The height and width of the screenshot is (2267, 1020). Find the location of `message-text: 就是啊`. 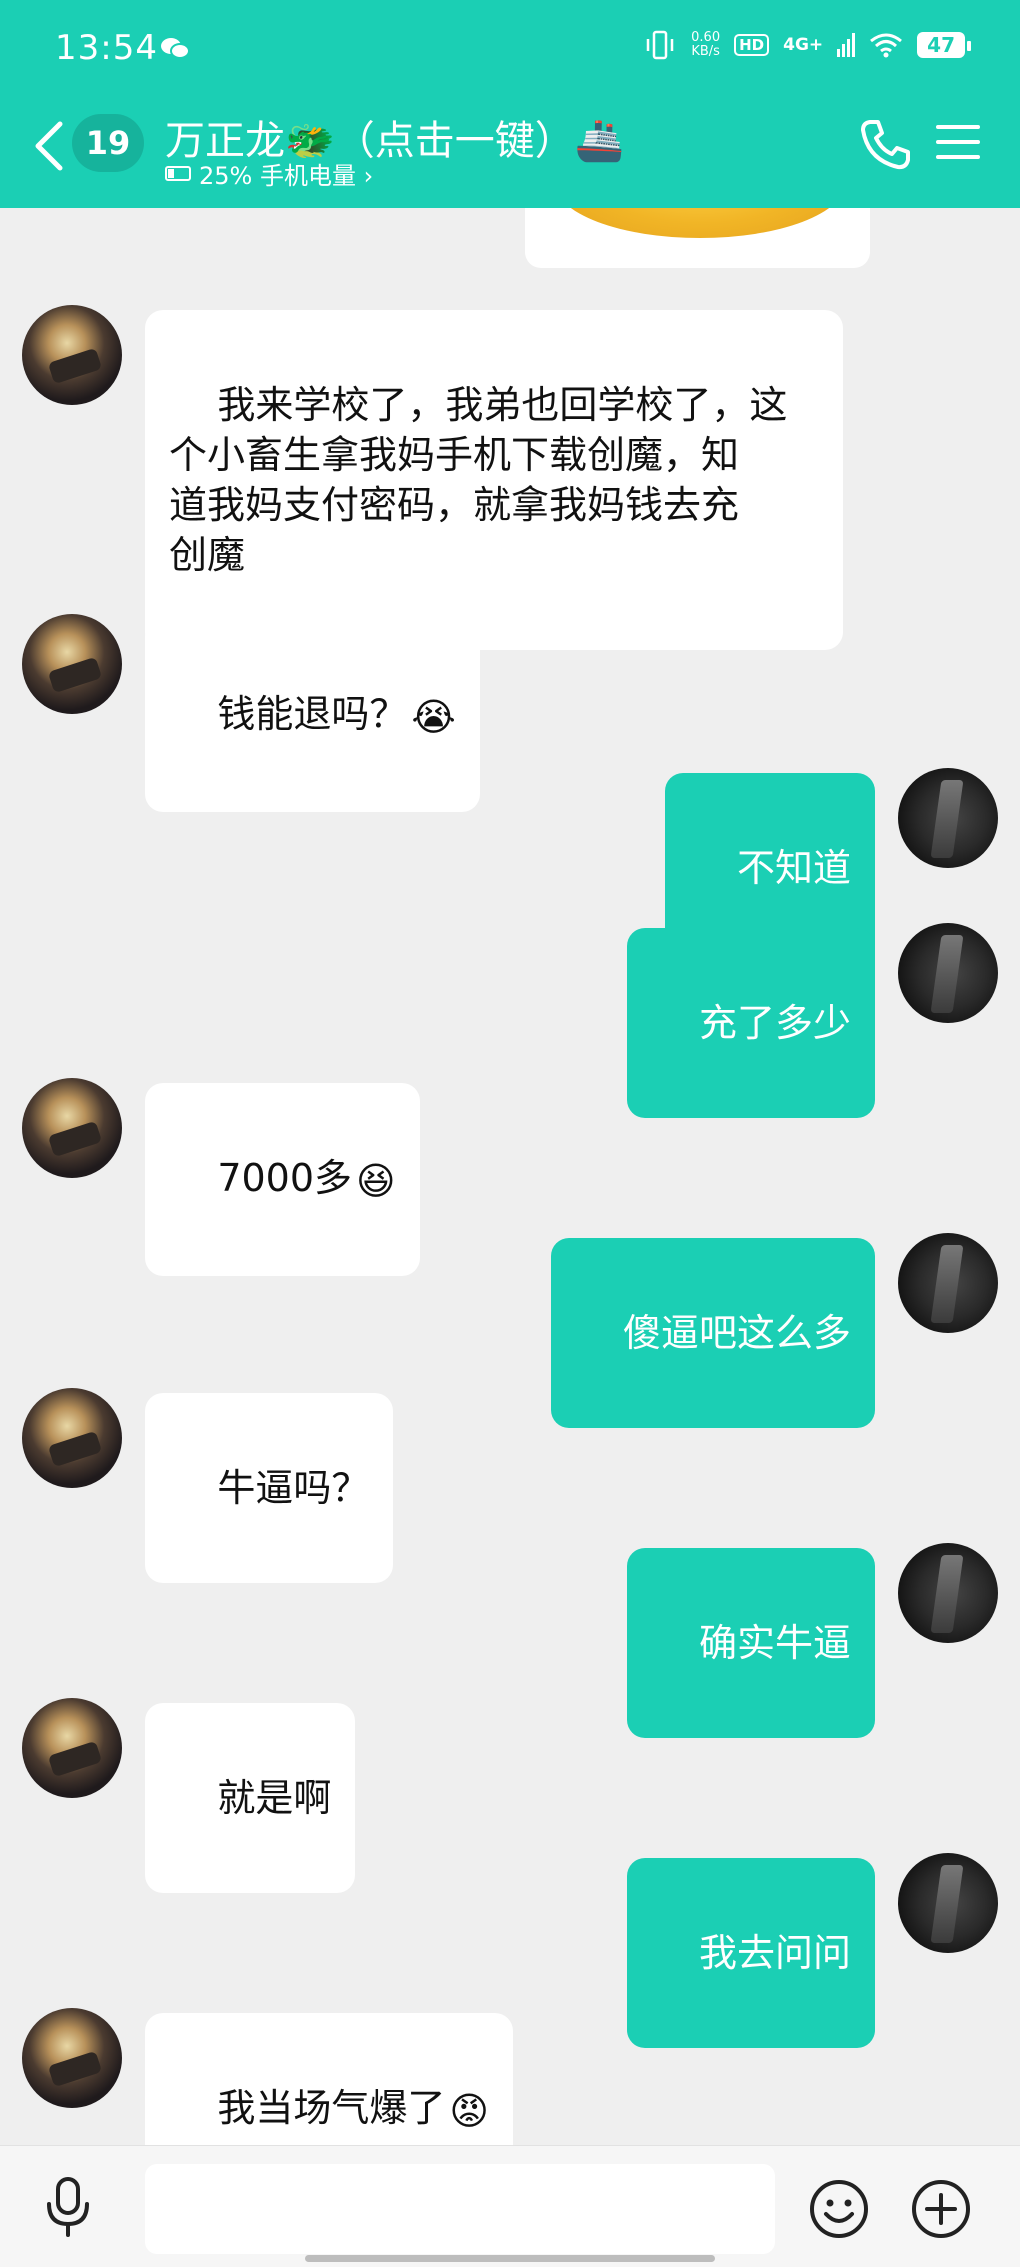

message-text: 就是啊 is located at coordinates (274, 1798).